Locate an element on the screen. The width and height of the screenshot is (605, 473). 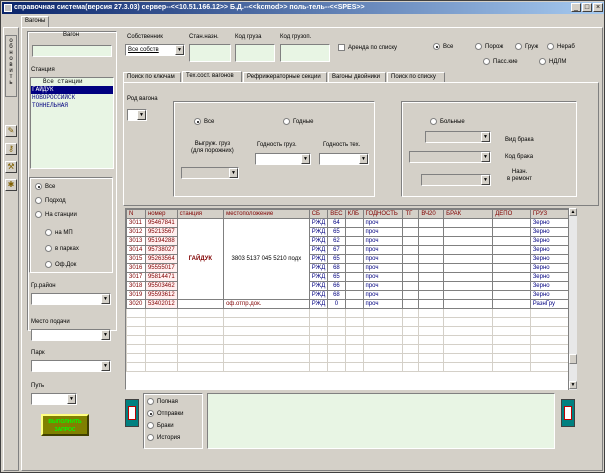
location-radio: Все is located at coordinates (45, 187).